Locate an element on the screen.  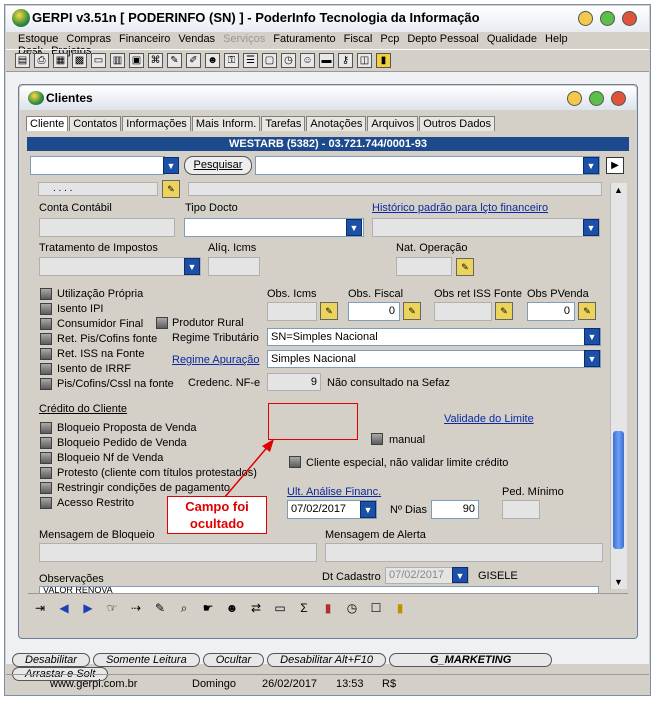
status-button-2: Ocultar is located at coordinates (233, 660).